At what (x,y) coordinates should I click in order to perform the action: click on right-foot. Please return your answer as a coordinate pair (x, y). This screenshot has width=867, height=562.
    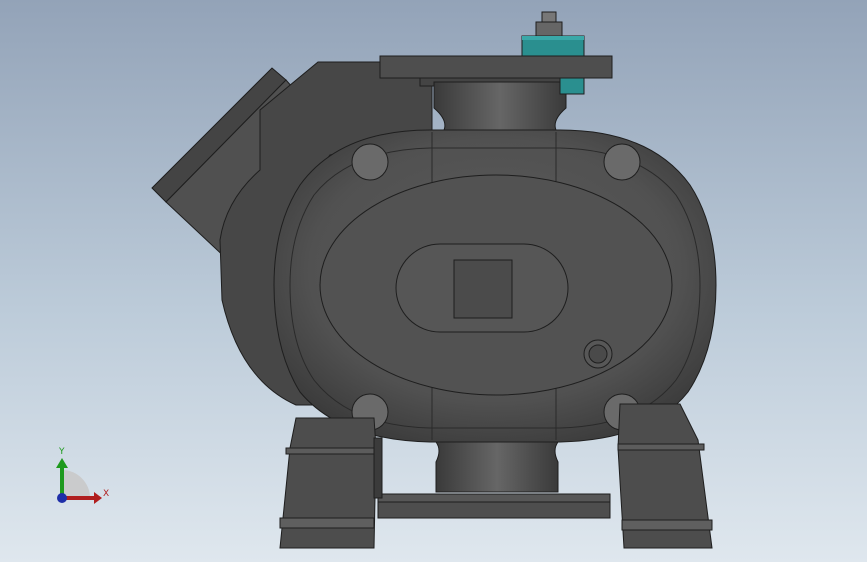
    Looking at the image, I should click on (665, 476).